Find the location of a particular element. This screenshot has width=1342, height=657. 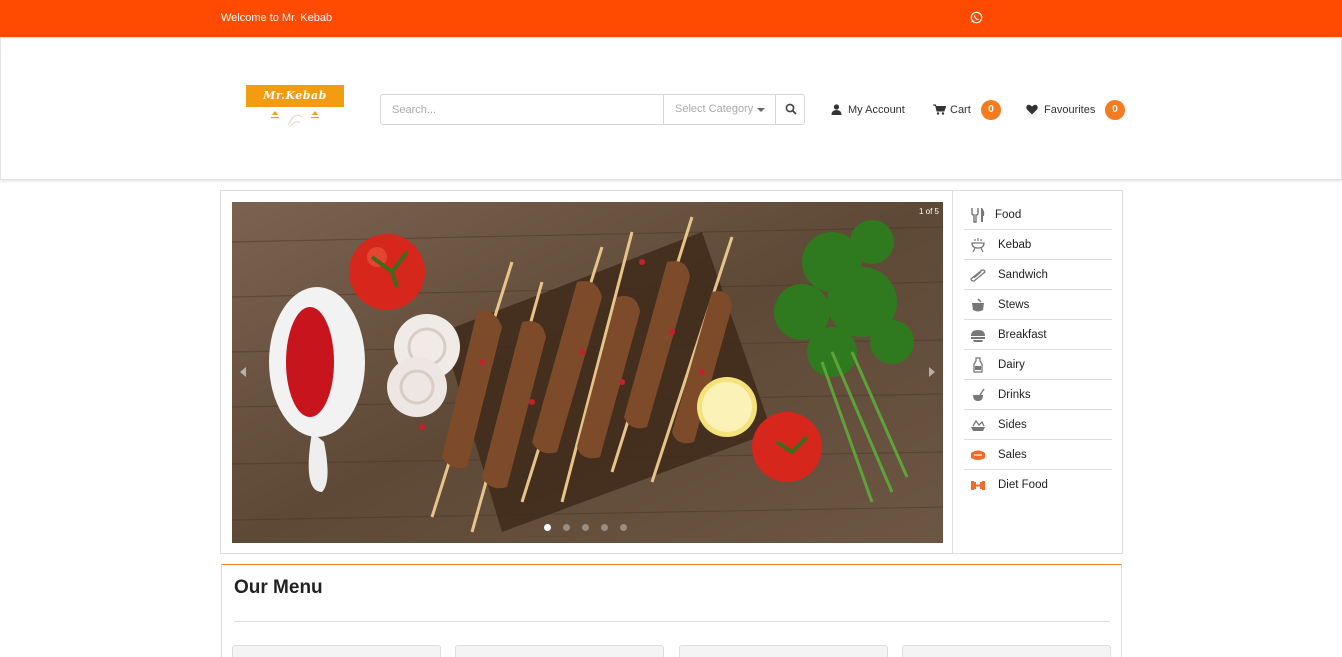

my-account-label: My Account is located at coordinates (876, 110).